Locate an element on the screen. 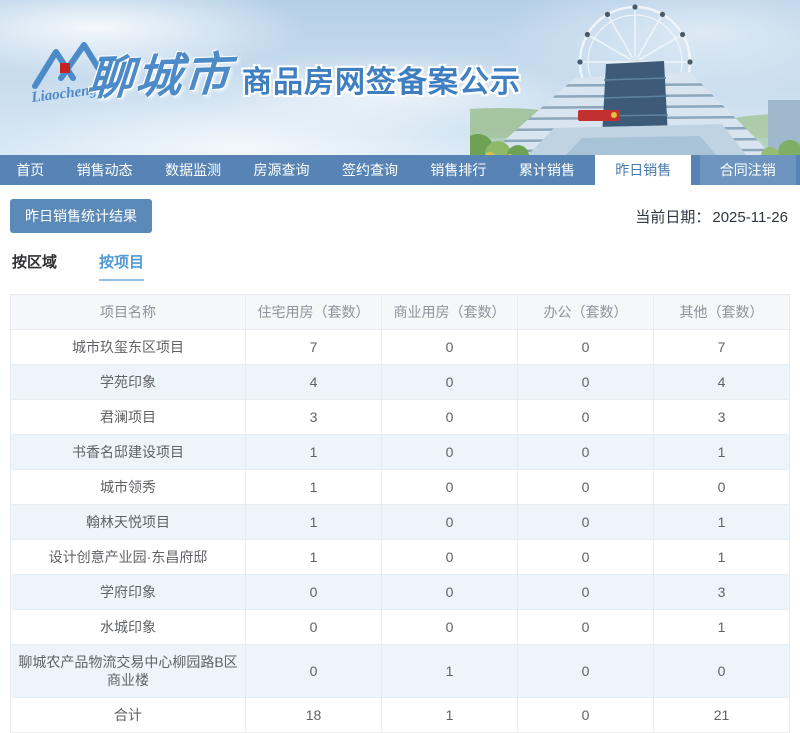 Image resolution: width=800 pixels, height=733 pixels. table-row: 城市玖玺东区项目 7 0 0 7 is located at coordinates (400, 347).